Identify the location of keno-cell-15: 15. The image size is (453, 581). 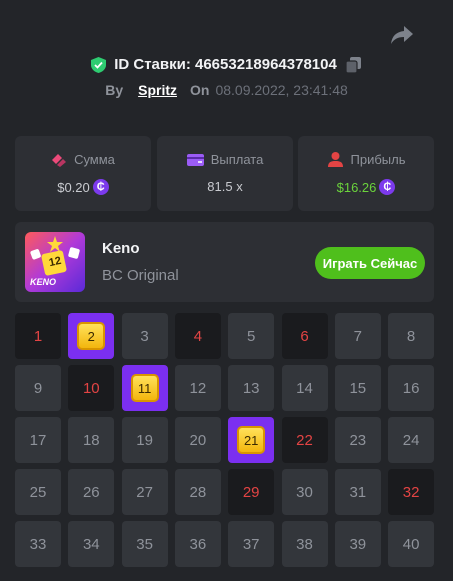
(357, 388).